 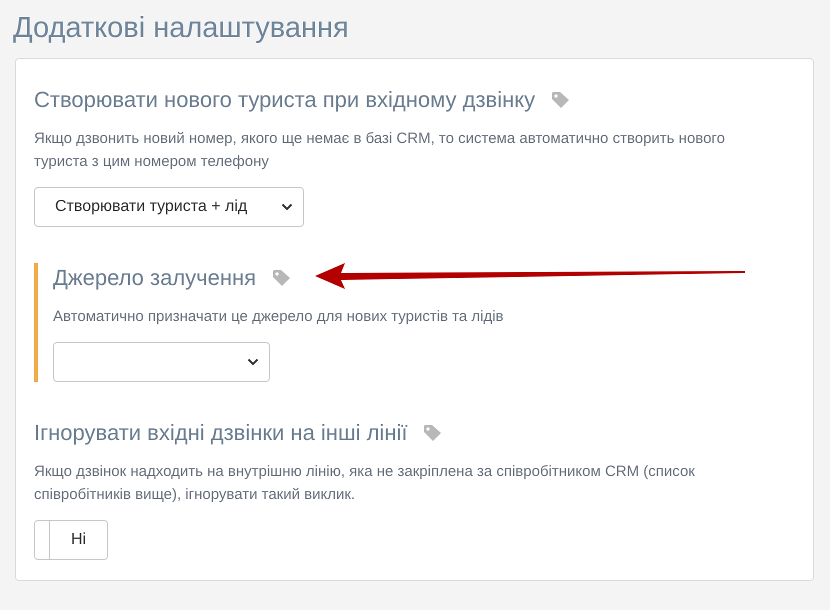 I want to click on section-description: Якщо дзвонить новий номер, якого ще немає в базі CRM, то система автоматично створить нового туриста з цим номером телефону, so click(x=380, y=150).